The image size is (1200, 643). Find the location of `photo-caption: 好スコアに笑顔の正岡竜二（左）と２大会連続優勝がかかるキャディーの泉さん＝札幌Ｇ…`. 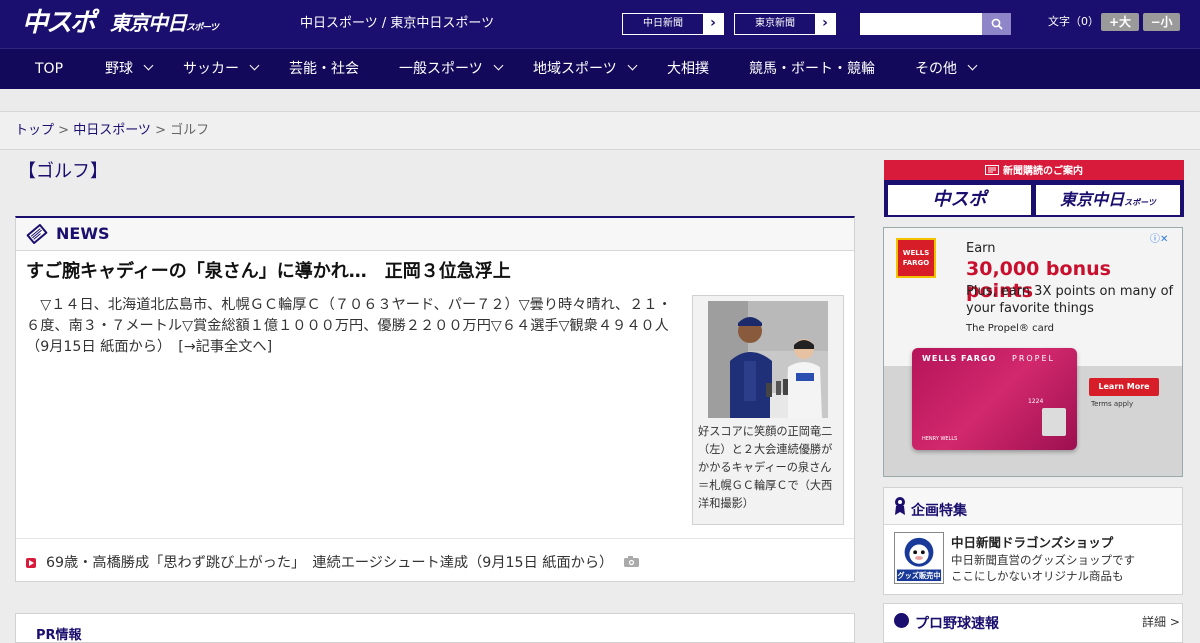

photo-caption: 好スコアに笑顔の正岡竜二（左）と２大会連続優勝がかかるキャディーの泉さん＝札幌Ｇ… is located at coordinates (765, 467).